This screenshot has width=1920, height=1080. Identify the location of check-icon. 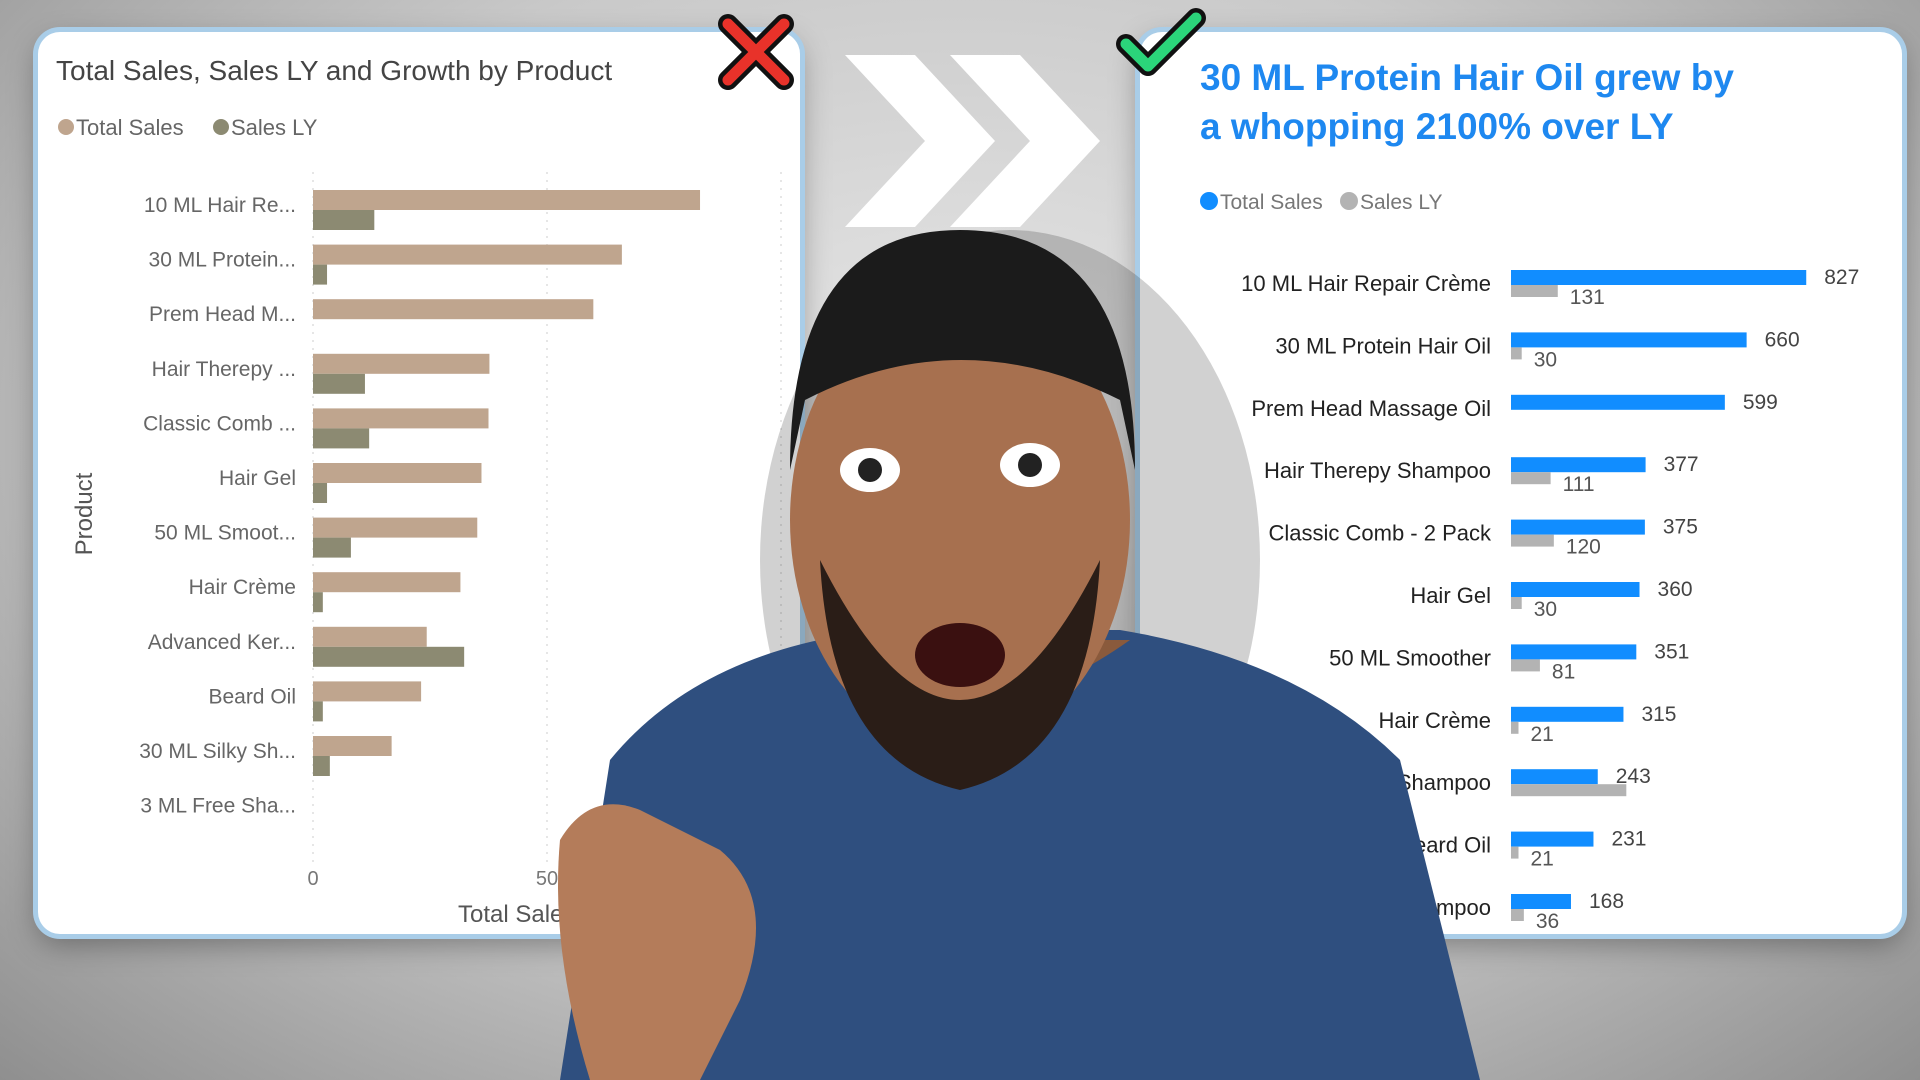
(1161, 42).